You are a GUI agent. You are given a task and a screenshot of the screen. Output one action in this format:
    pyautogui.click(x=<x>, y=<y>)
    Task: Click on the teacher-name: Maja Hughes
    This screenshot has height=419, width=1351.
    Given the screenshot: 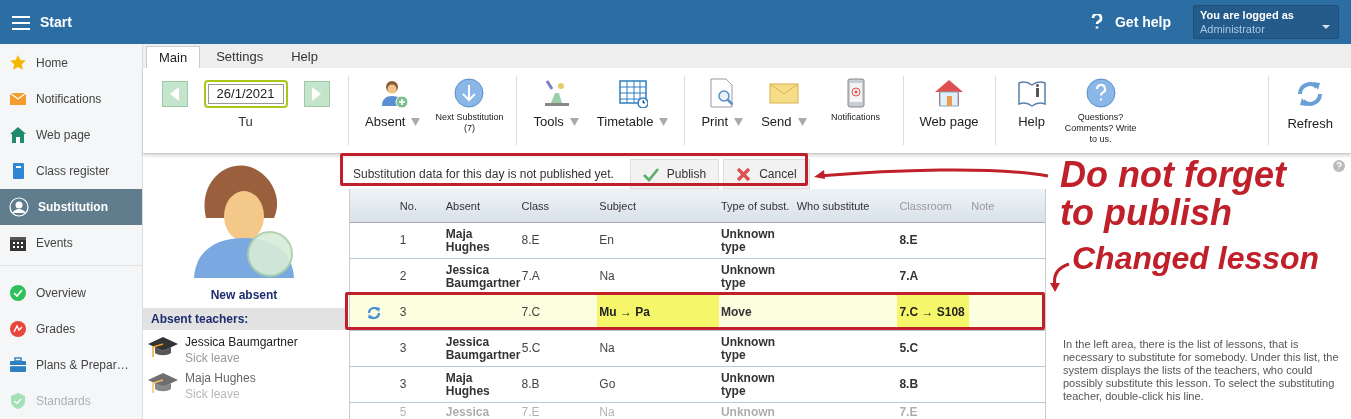 What is the action you would take?
    pyautogui.click(x=220, y=378)
    